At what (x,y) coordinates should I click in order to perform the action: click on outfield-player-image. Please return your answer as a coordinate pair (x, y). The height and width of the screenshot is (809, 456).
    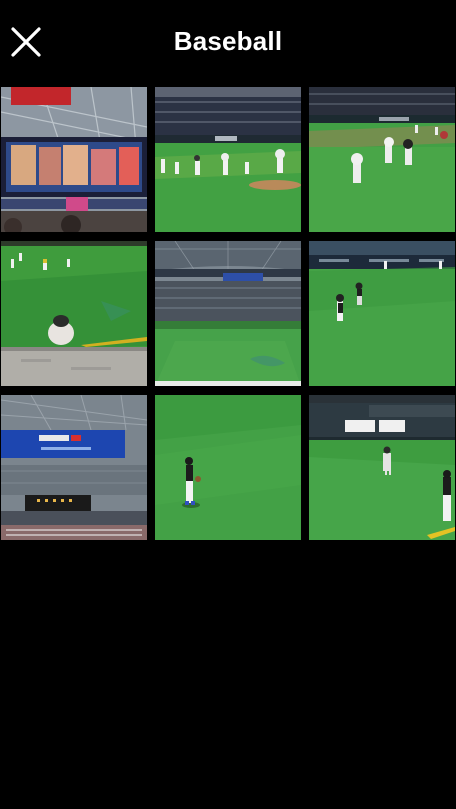
    Looking at the image, I should click on (228, 467).